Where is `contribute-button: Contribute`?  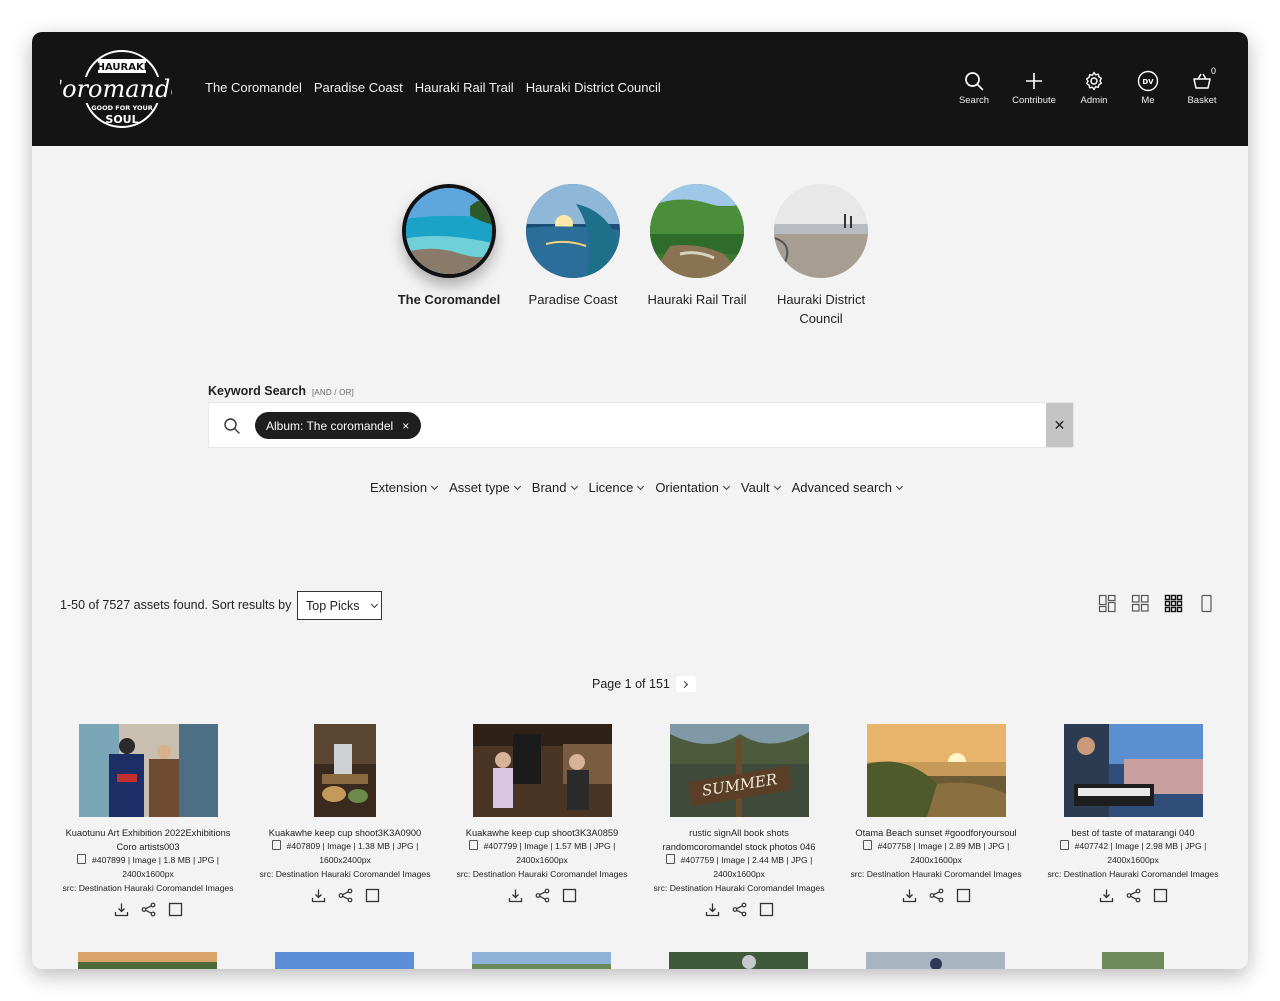
contribute-button: Contribute is located at coordinates (1034, 88).